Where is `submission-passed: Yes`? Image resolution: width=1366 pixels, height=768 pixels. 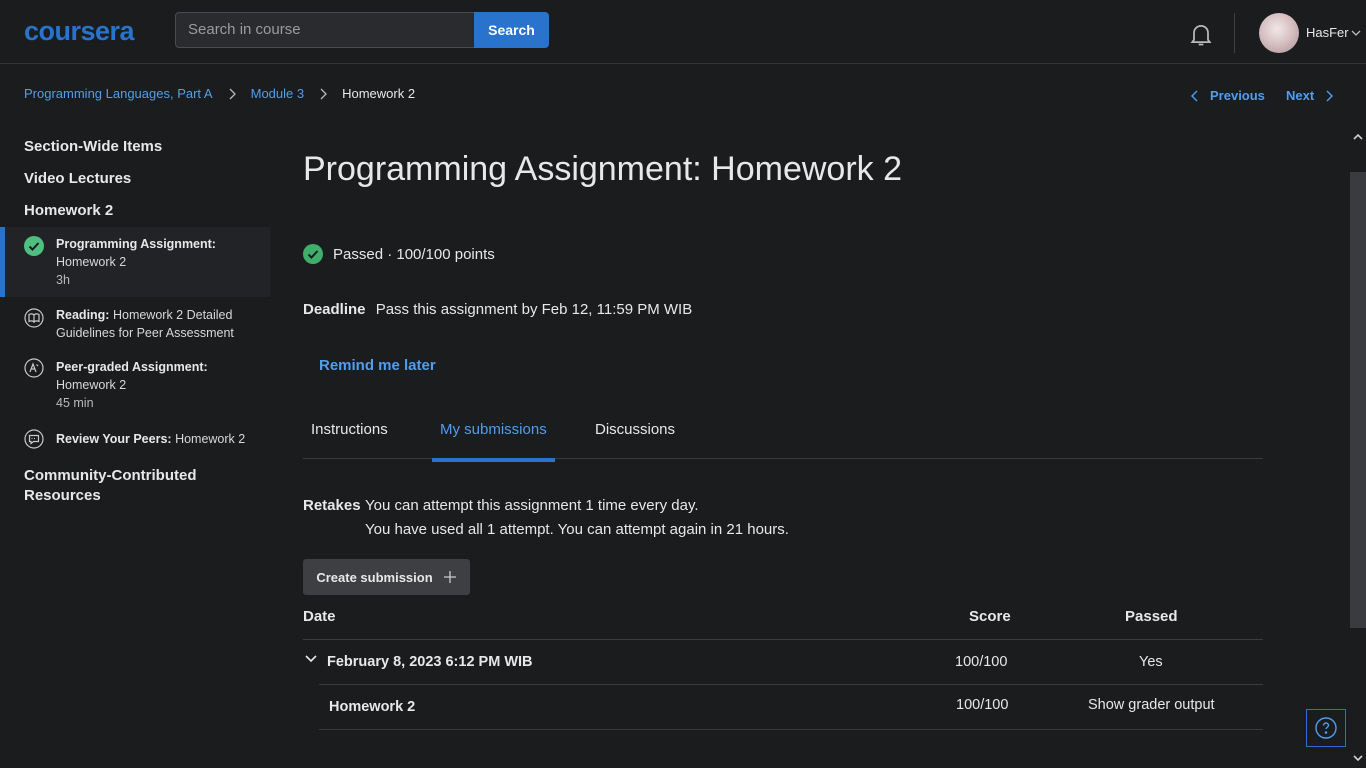 submission-passed: Yes is located at coordinates (1151, 662).